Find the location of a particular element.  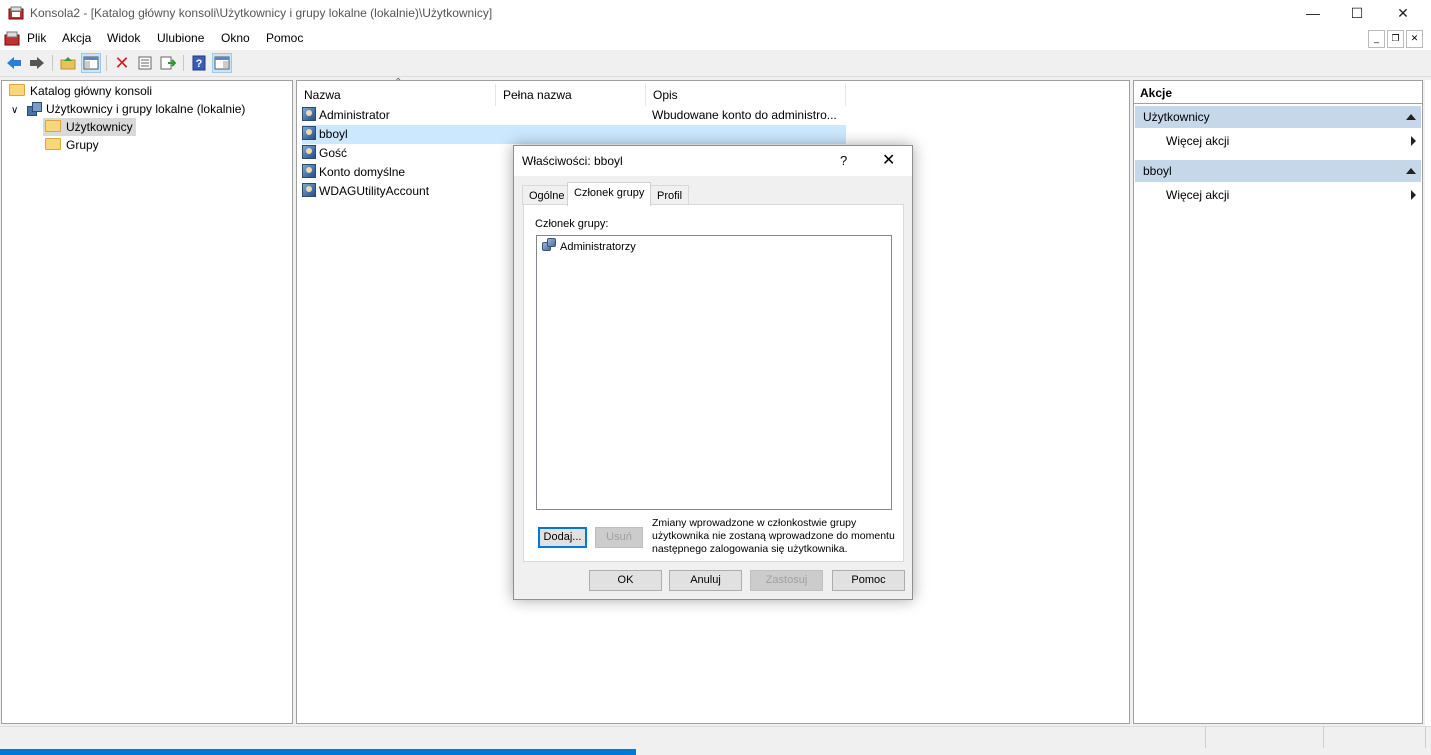

menu-ulubione: Ulubione is located at coordinates (180, 38).